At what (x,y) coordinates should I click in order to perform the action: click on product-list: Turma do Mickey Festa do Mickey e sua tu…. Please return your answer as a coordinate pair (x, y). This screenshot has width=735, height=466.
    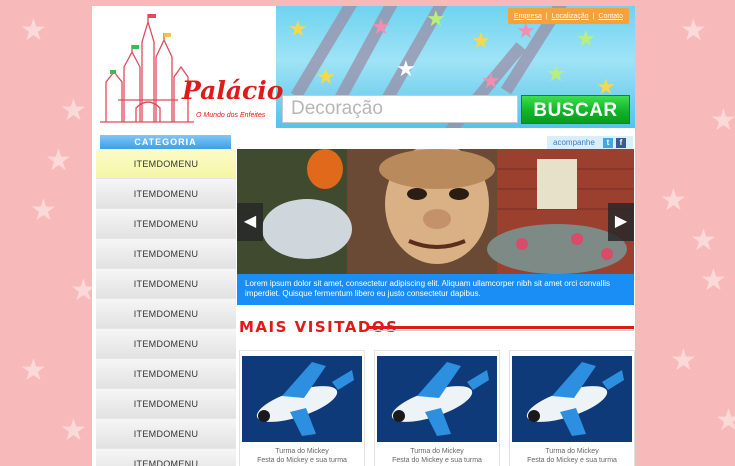
    Looking at the image, I should click on (437, 408).